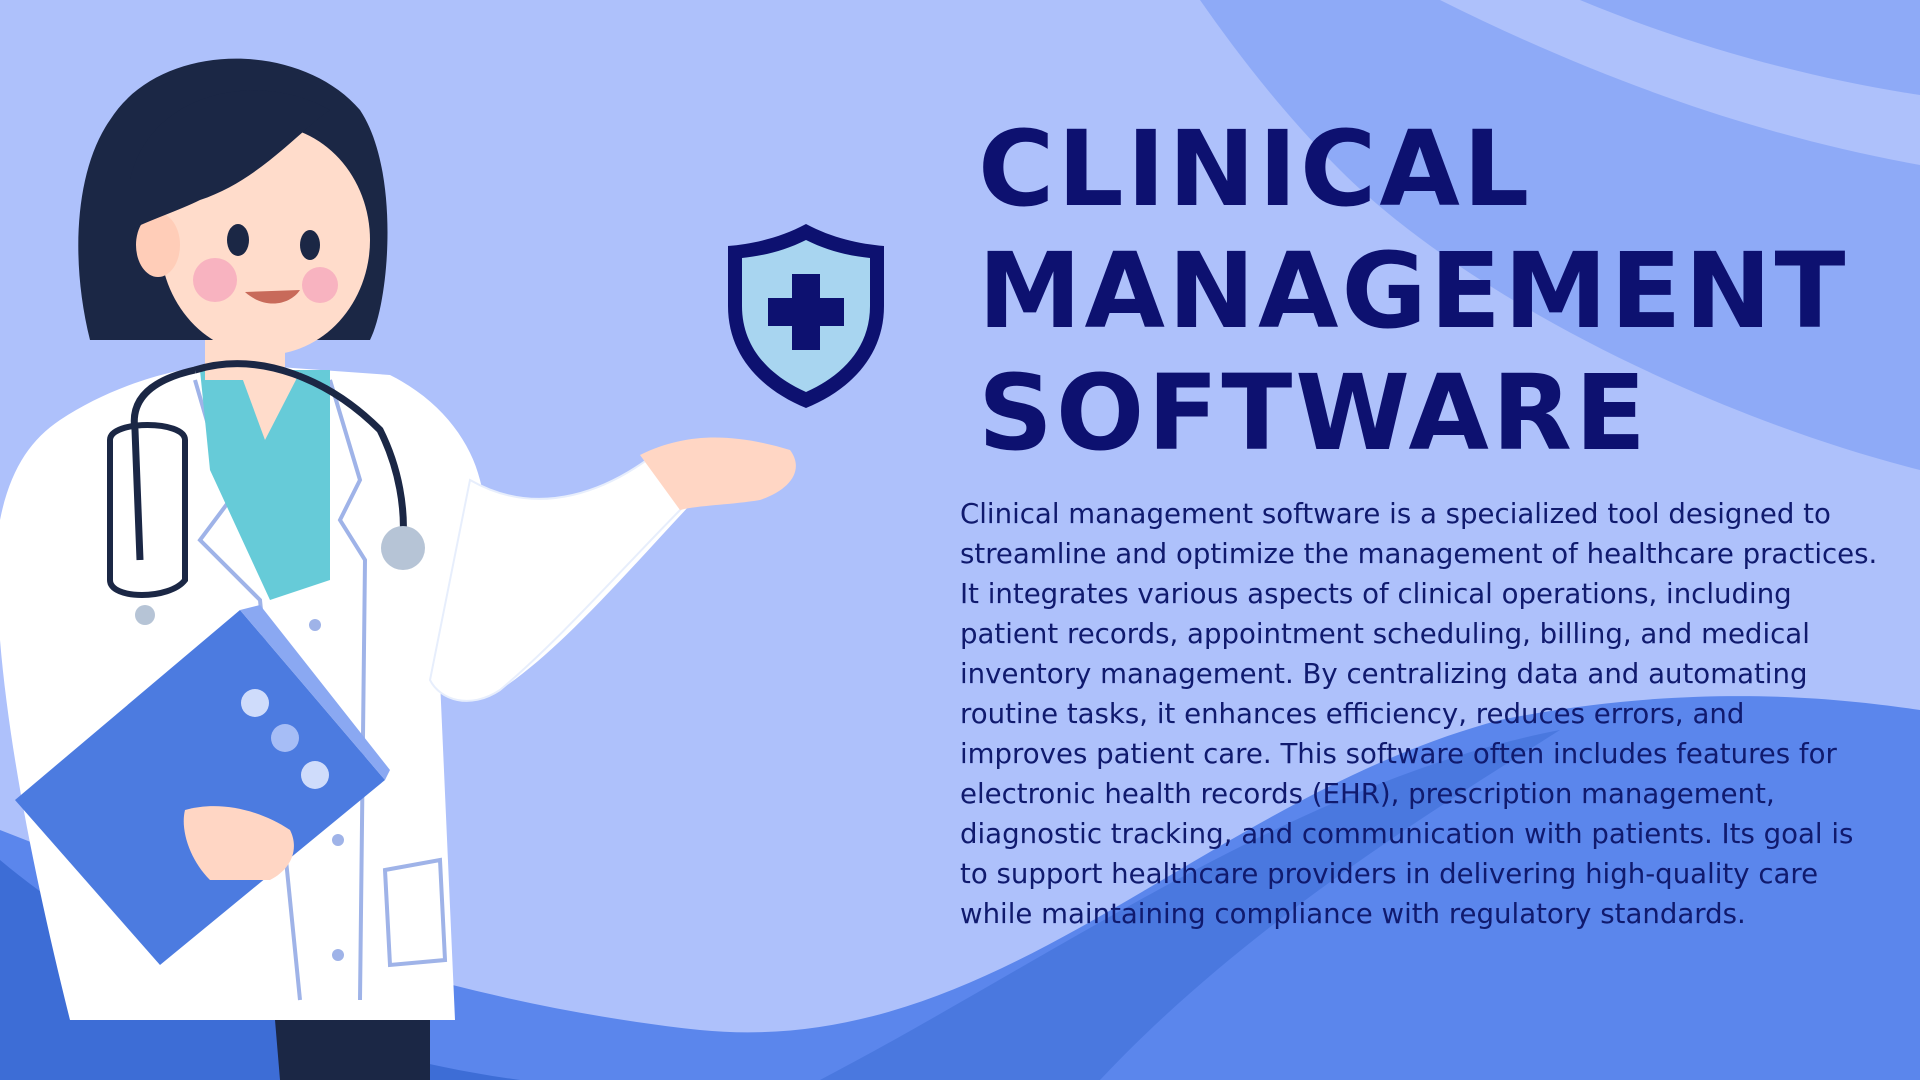 Image resolution: width=1920 pixels, height=1080 pixels. I want to click on title-line-1: CLINICAL, so click(1255, 169).